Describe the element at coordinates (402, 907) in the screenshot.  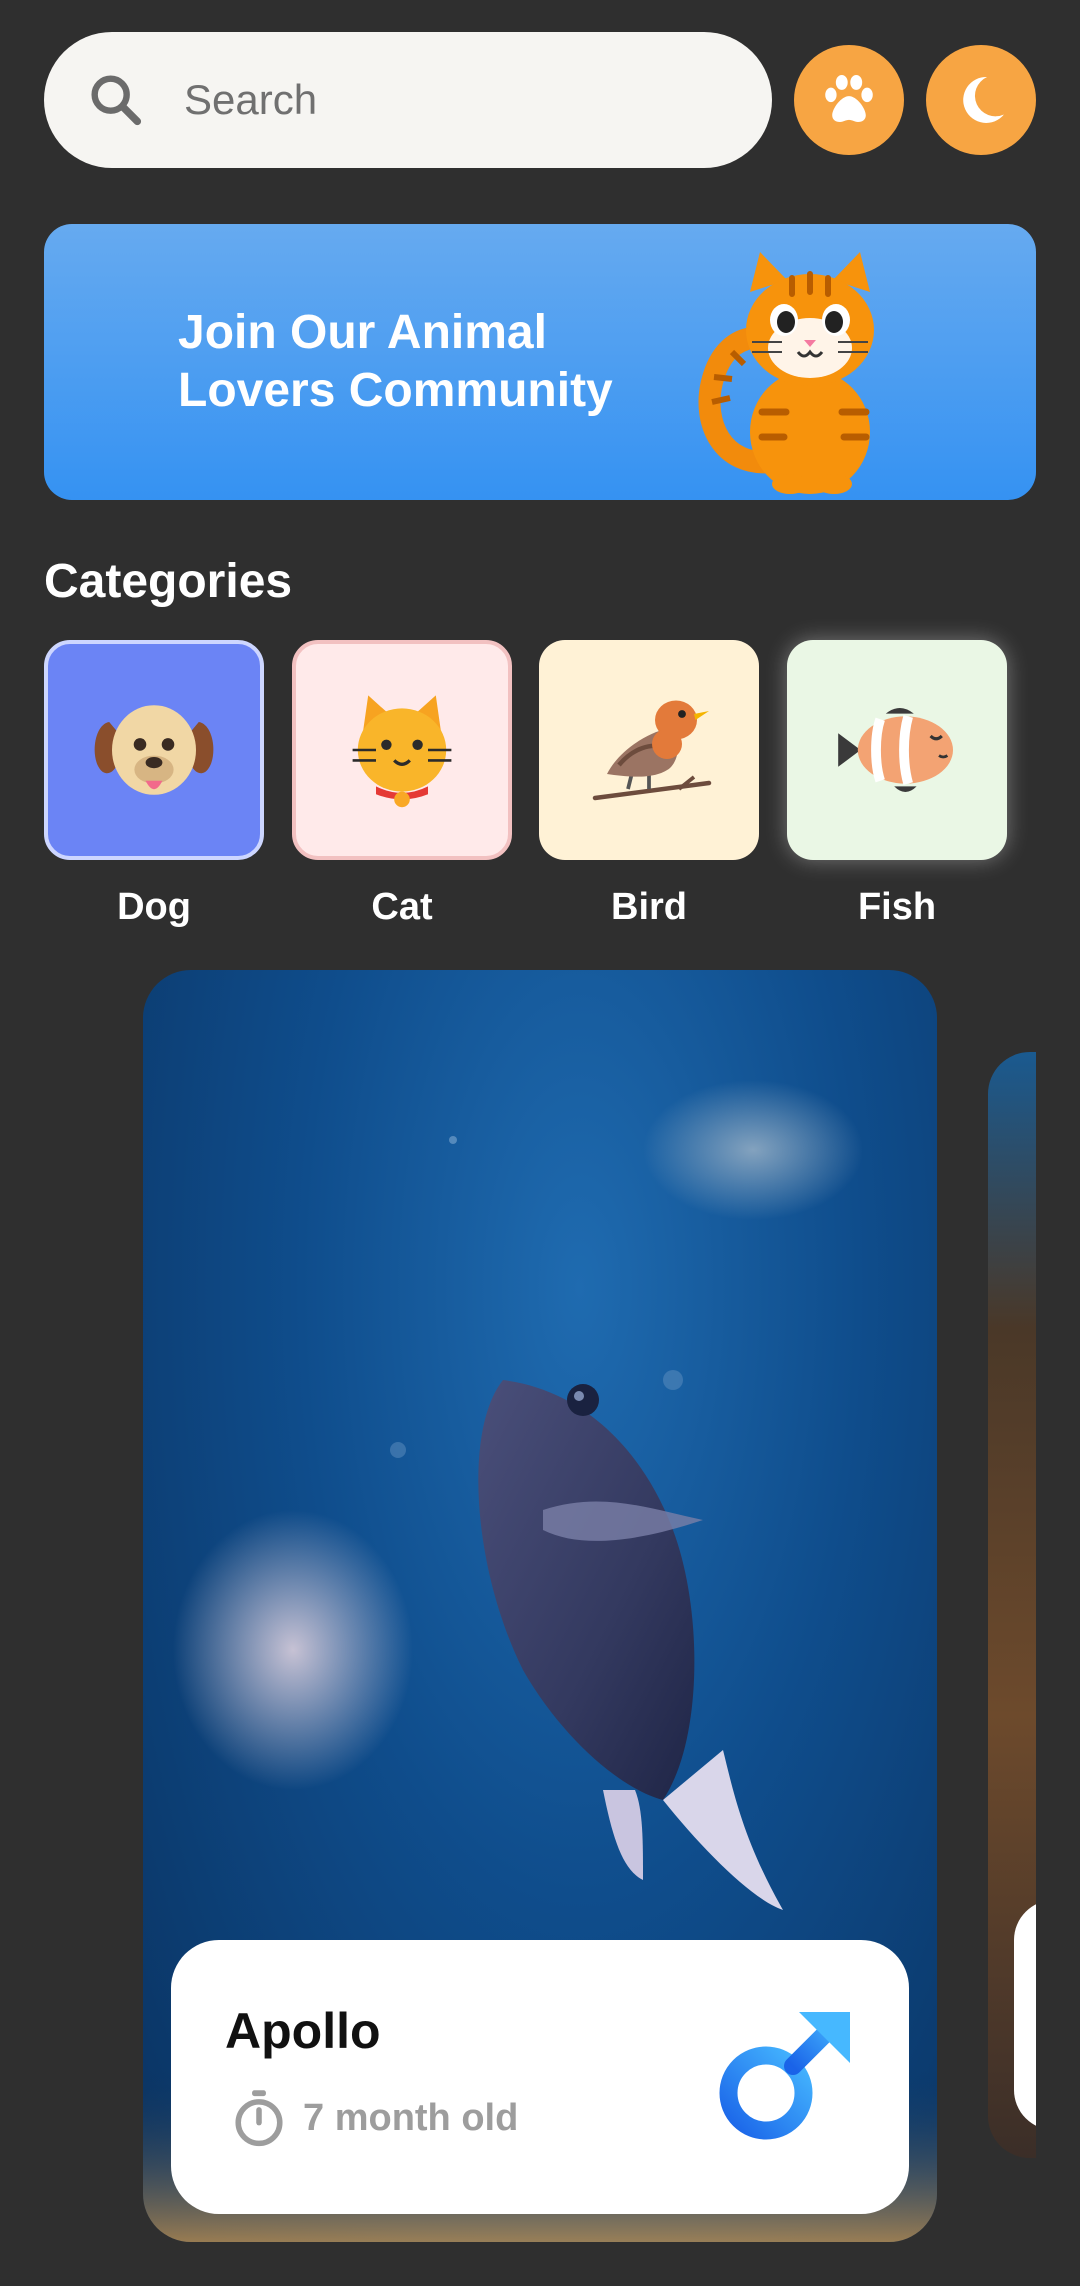
I see `category-label-cat: Cat` at that location.